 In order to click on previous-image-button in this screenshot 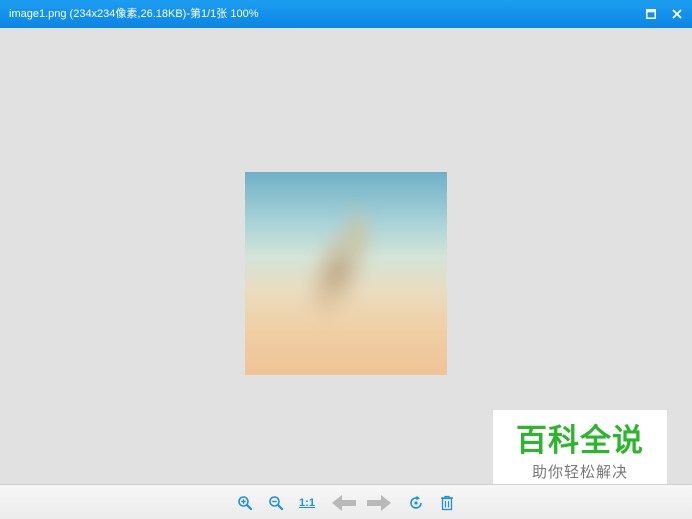, I will do `click(344, 503)`.